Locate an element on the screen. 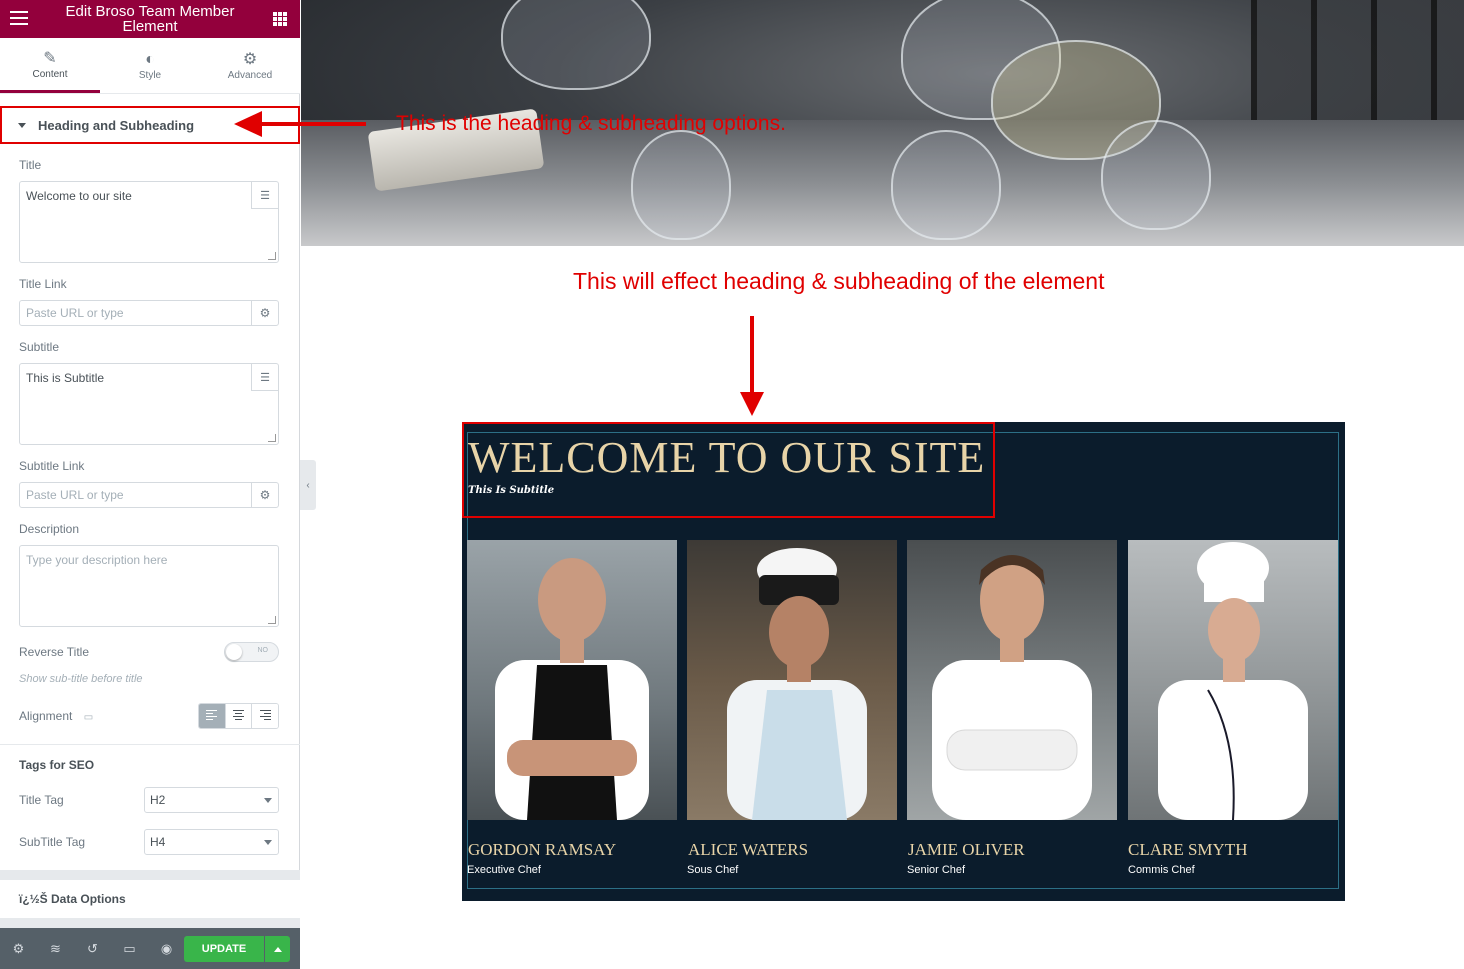 This screenshot has height=969, width=1464. member-name: GORDON RAMSAY is located at coordinates (542, 849).